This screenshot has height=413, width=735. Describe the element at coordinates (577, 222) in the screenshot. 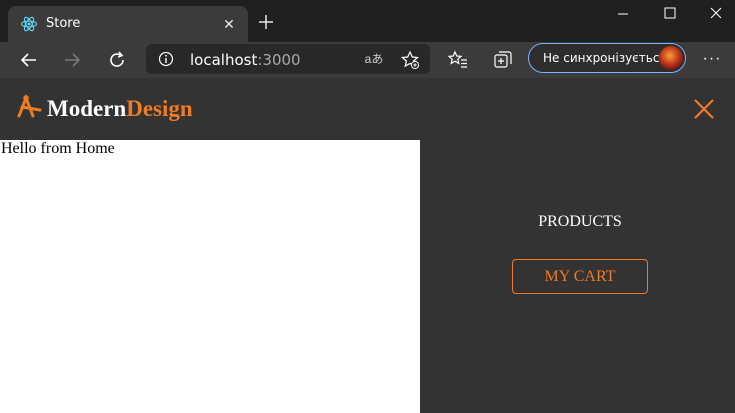

I see `menu-item-products: PRODUCTS` at that location.